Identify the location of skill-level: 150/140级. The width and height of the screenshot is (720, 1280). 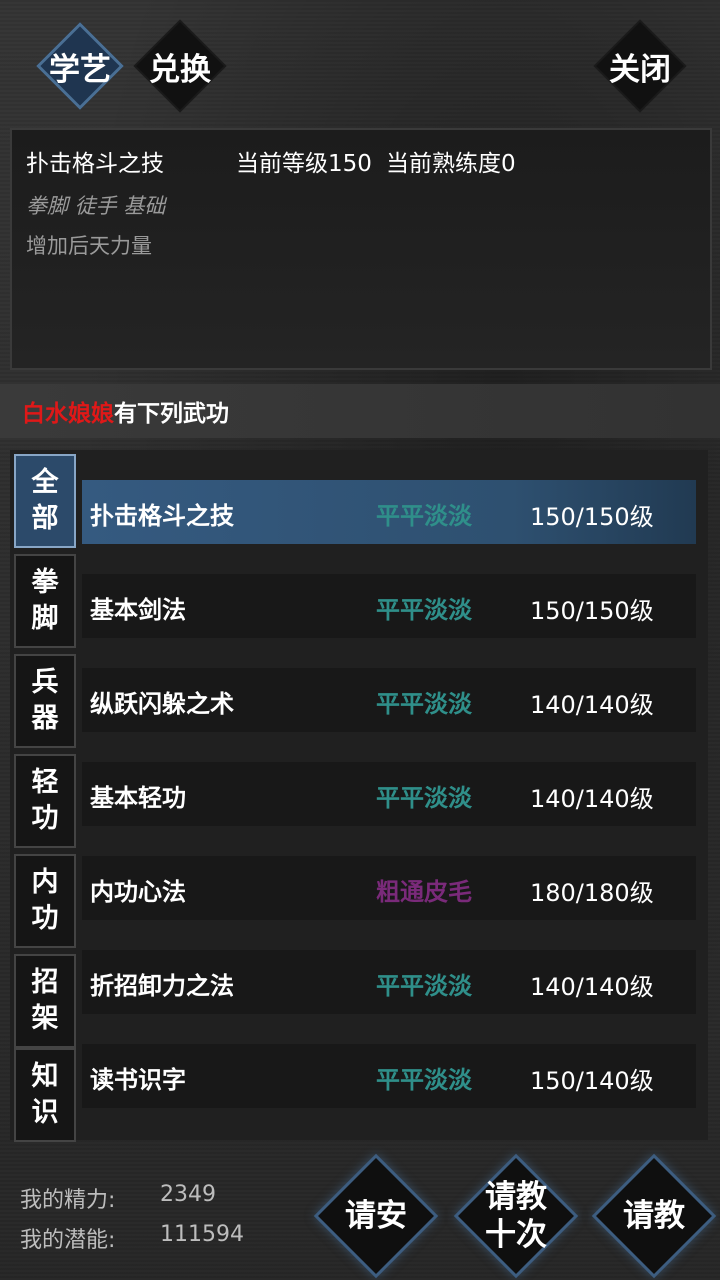
(592, 1081).